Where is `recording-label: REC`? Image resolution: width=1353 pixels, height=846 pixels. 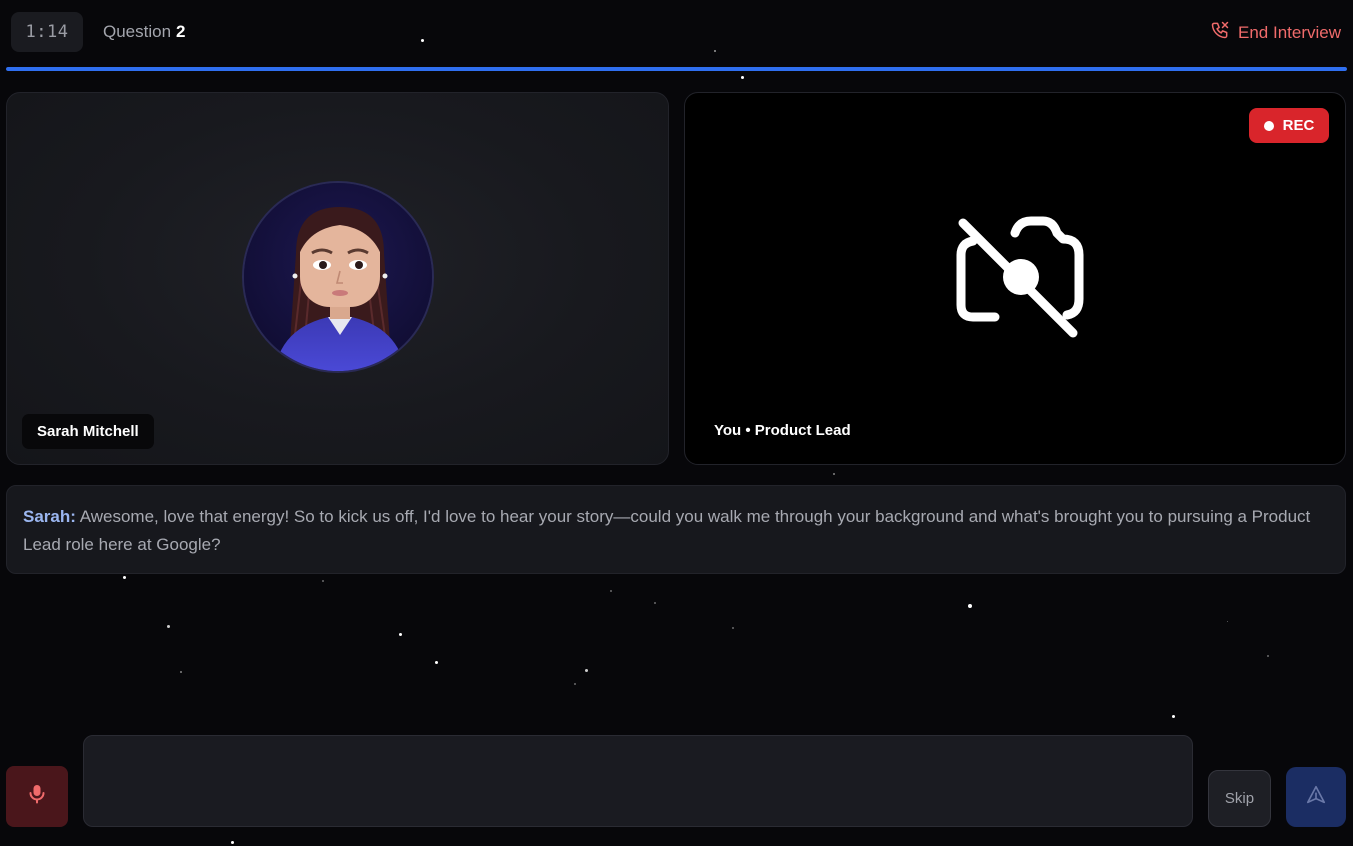 recording-label: REC is located at coordinates (1298, 125).